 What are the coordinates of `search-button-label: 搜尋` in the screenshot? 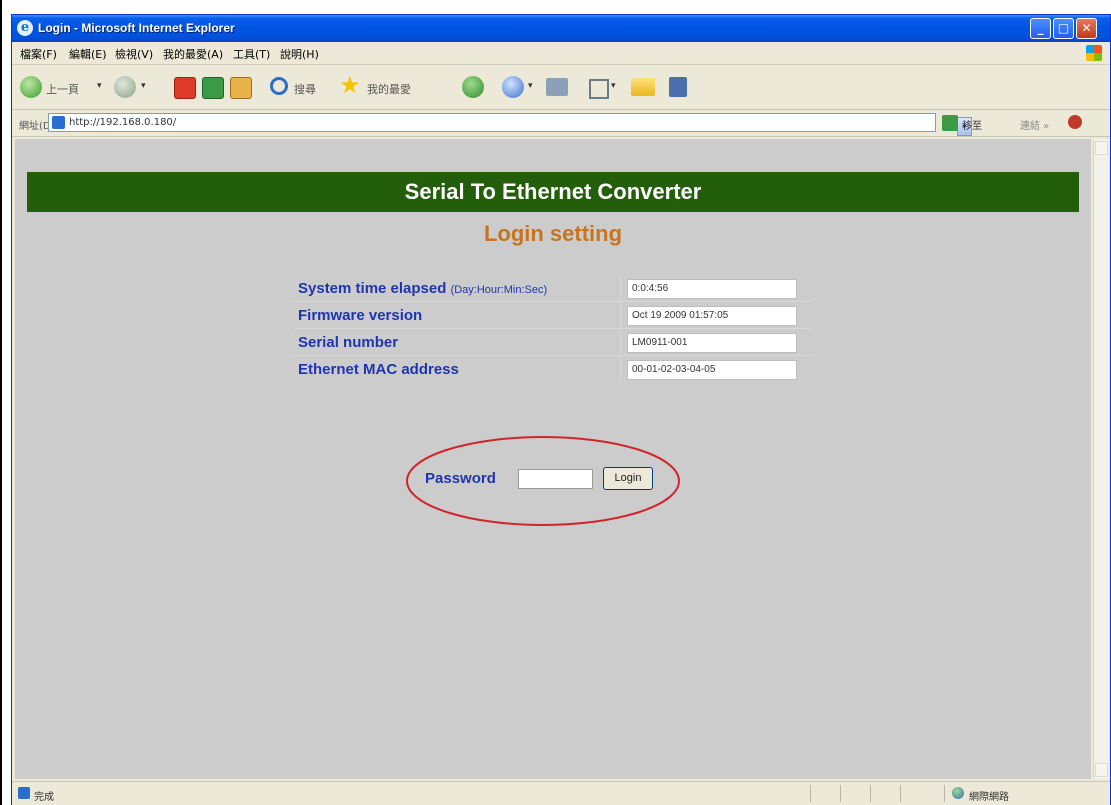 It's located at (305, 89).